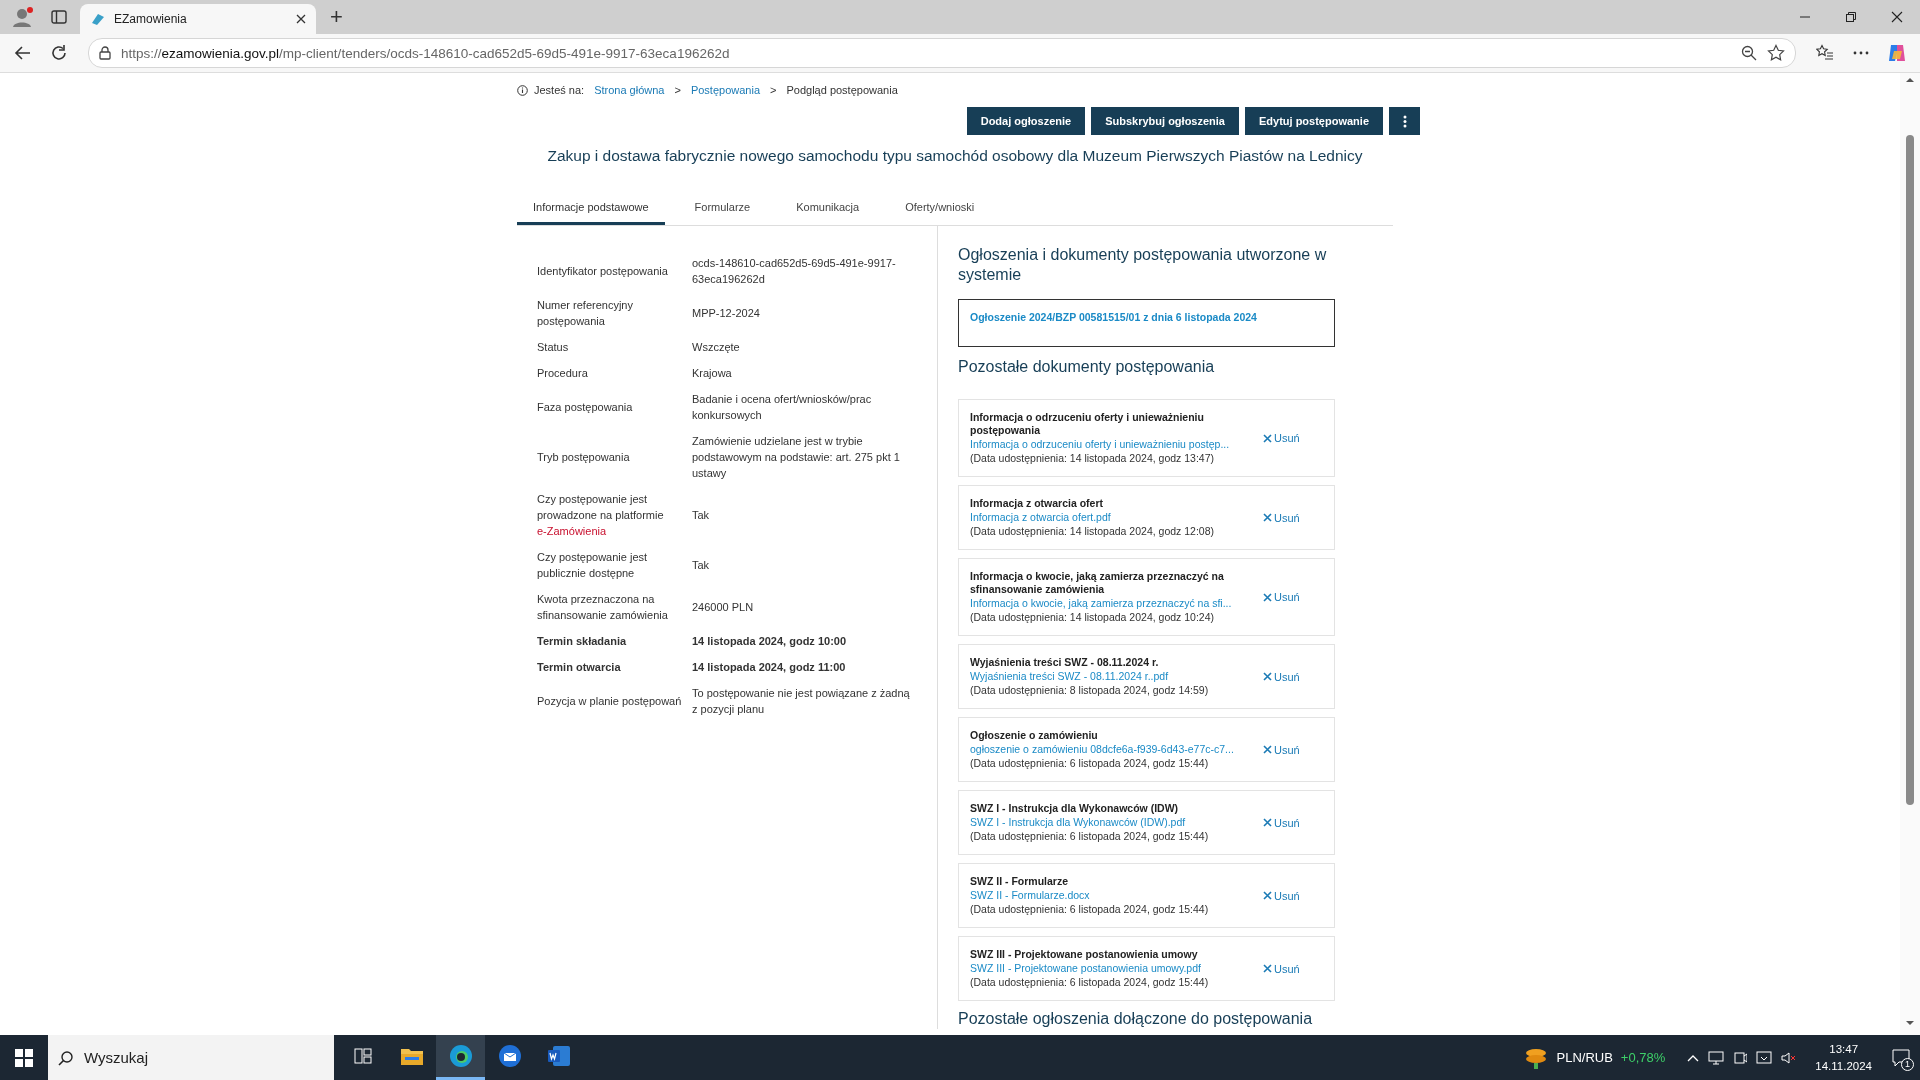 The width and height of the screenshot is (1920, 1080). What do you see at coordinates (1075, 808) in the screenshot?
I see `document-title: SWZ I - Instrukcja dla Wykonawców (IDW)` at bounding box center [1075, 808].